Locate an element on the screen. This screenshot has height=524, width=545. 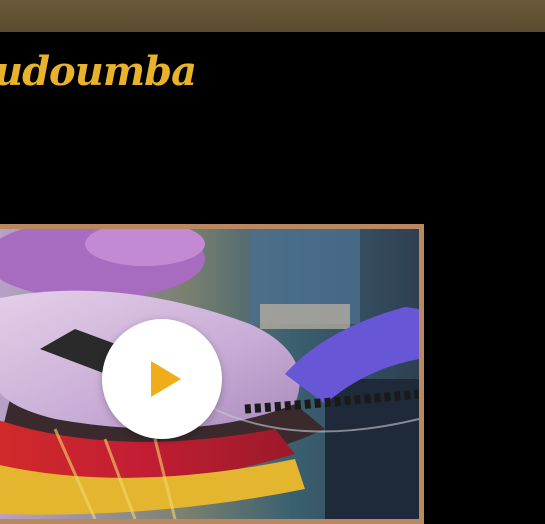
play-icon is located at coordinates (166, 379).